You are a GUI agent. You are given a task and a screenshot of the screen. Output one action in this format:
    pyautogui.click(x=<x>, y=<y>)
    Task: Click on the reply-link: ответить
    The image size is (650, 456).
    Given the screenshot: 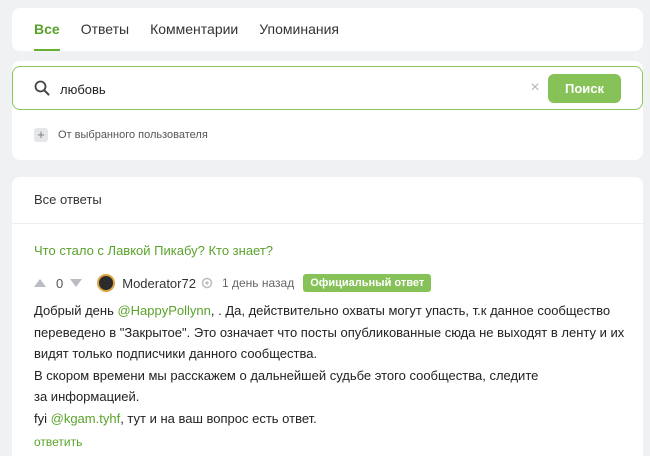 What is the action you would take?
    pyautogui.click(x=58, y=442)
    